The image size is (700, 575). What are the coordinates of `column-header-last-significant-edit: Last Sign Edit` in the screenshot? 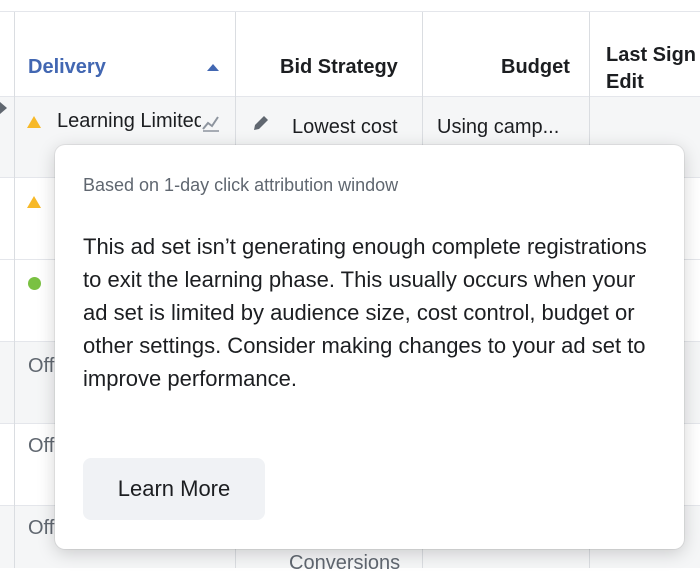 It's located at (651, 69).